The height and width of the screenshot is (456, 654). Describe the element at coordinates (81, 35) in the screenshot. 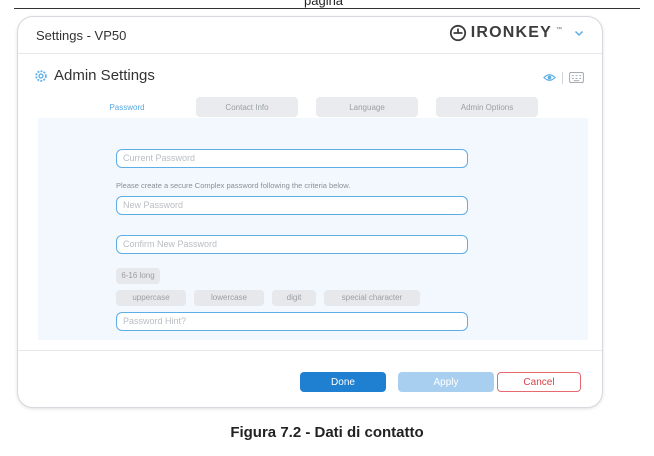

I see `window-title: Settings - VP50` at that location.